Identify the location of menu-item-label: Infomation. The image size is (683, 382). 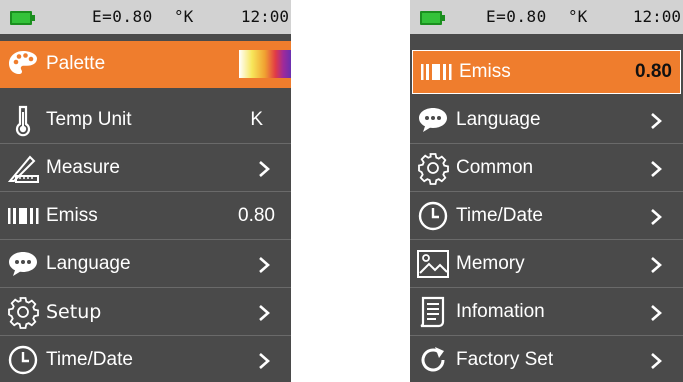
(500, 311).